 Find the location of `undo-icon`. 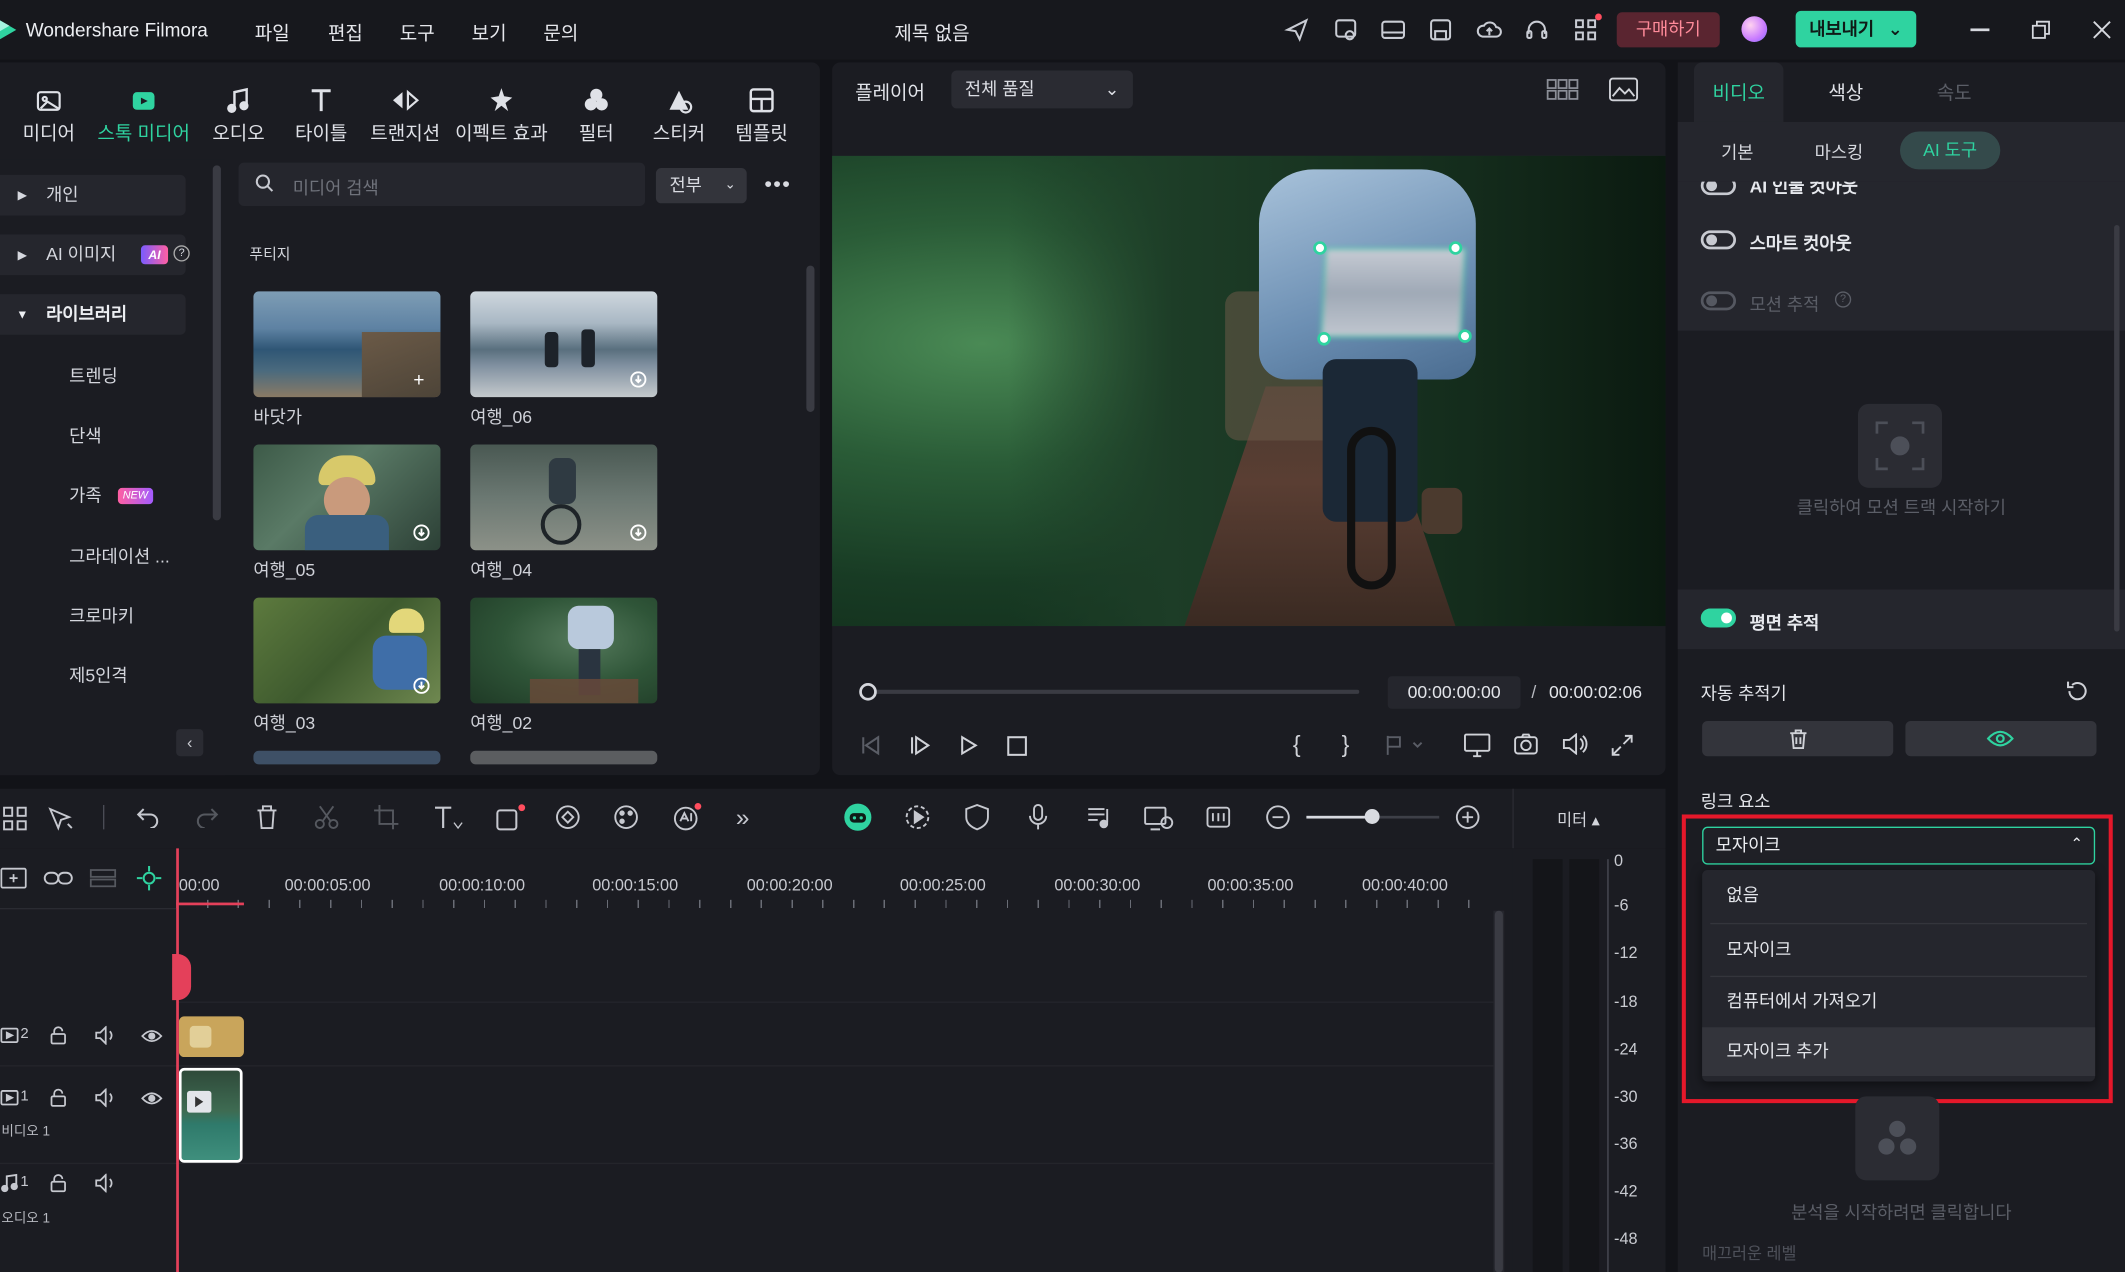

undo-icon is located at coordinates (148, 817).